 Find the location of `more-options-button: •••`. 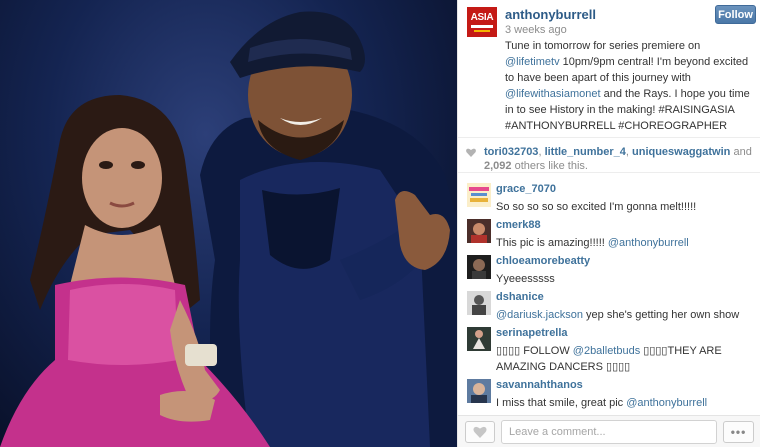

more-options-button: ••• is located at coordinates (738, 432).